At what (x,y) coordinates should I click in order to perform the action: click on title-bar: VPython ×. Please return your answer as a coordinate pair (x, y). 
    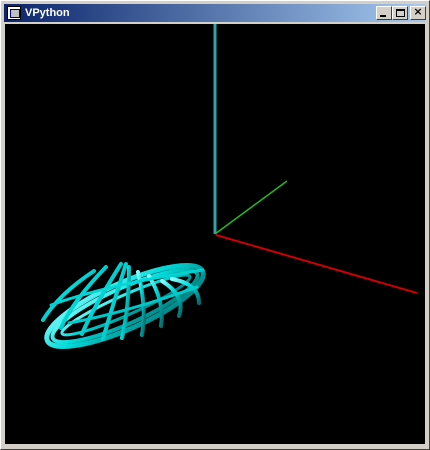
    Looking at the image, I should click on (215, 13).